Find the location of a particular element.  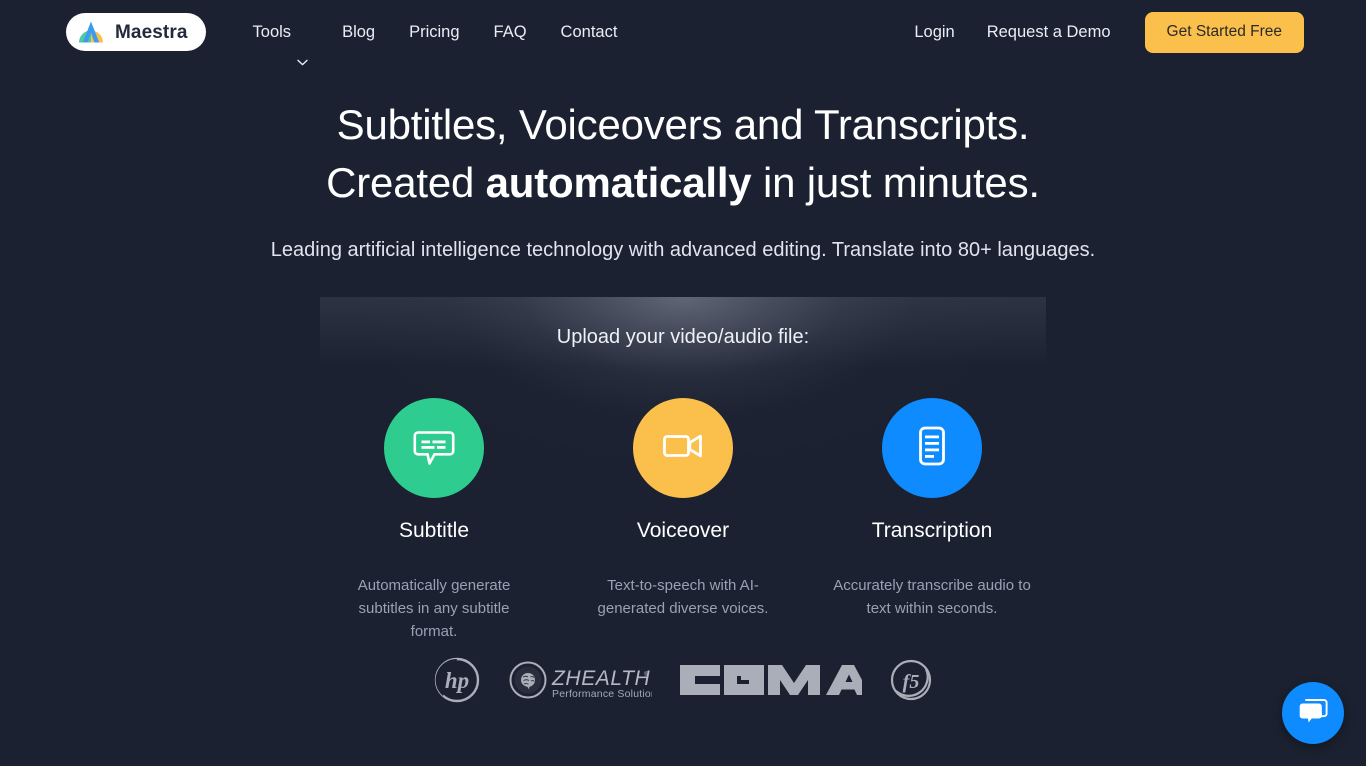

nav-item-pricing: Pricing is located at coordinates (434, 32).